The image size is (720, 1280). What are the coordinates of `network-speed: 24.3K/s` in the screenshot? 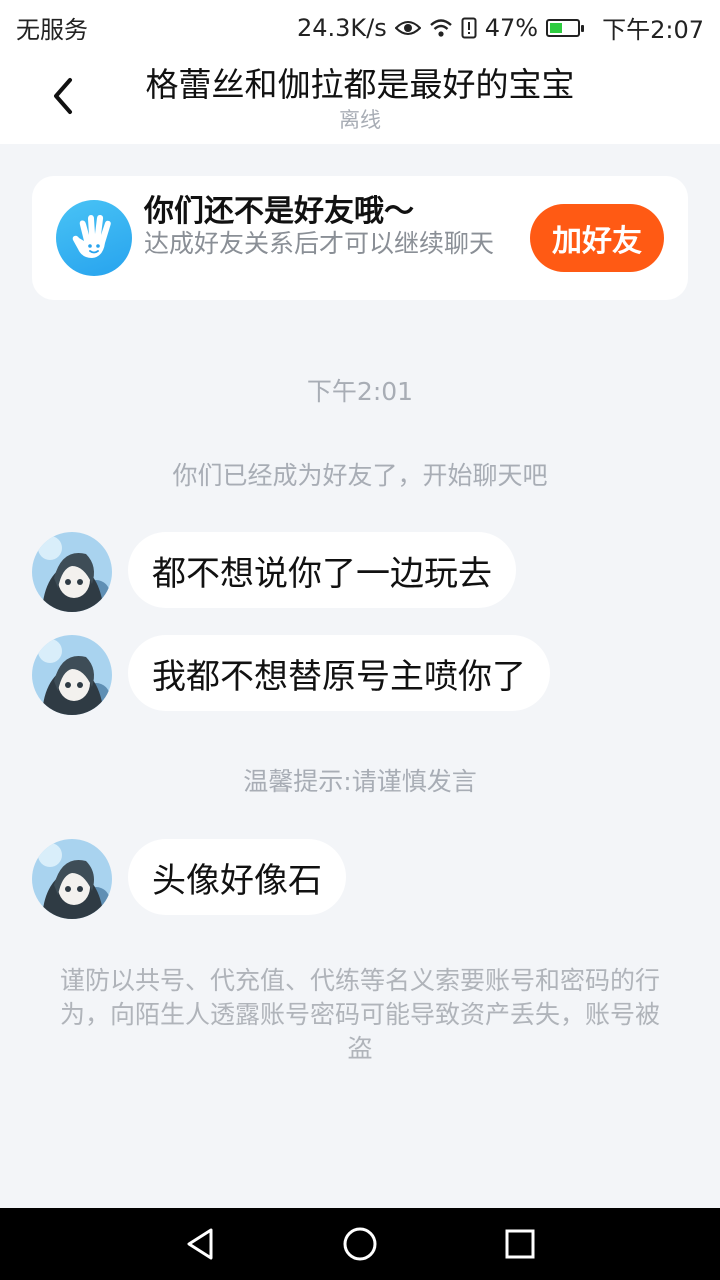 It's located at (341, 27).